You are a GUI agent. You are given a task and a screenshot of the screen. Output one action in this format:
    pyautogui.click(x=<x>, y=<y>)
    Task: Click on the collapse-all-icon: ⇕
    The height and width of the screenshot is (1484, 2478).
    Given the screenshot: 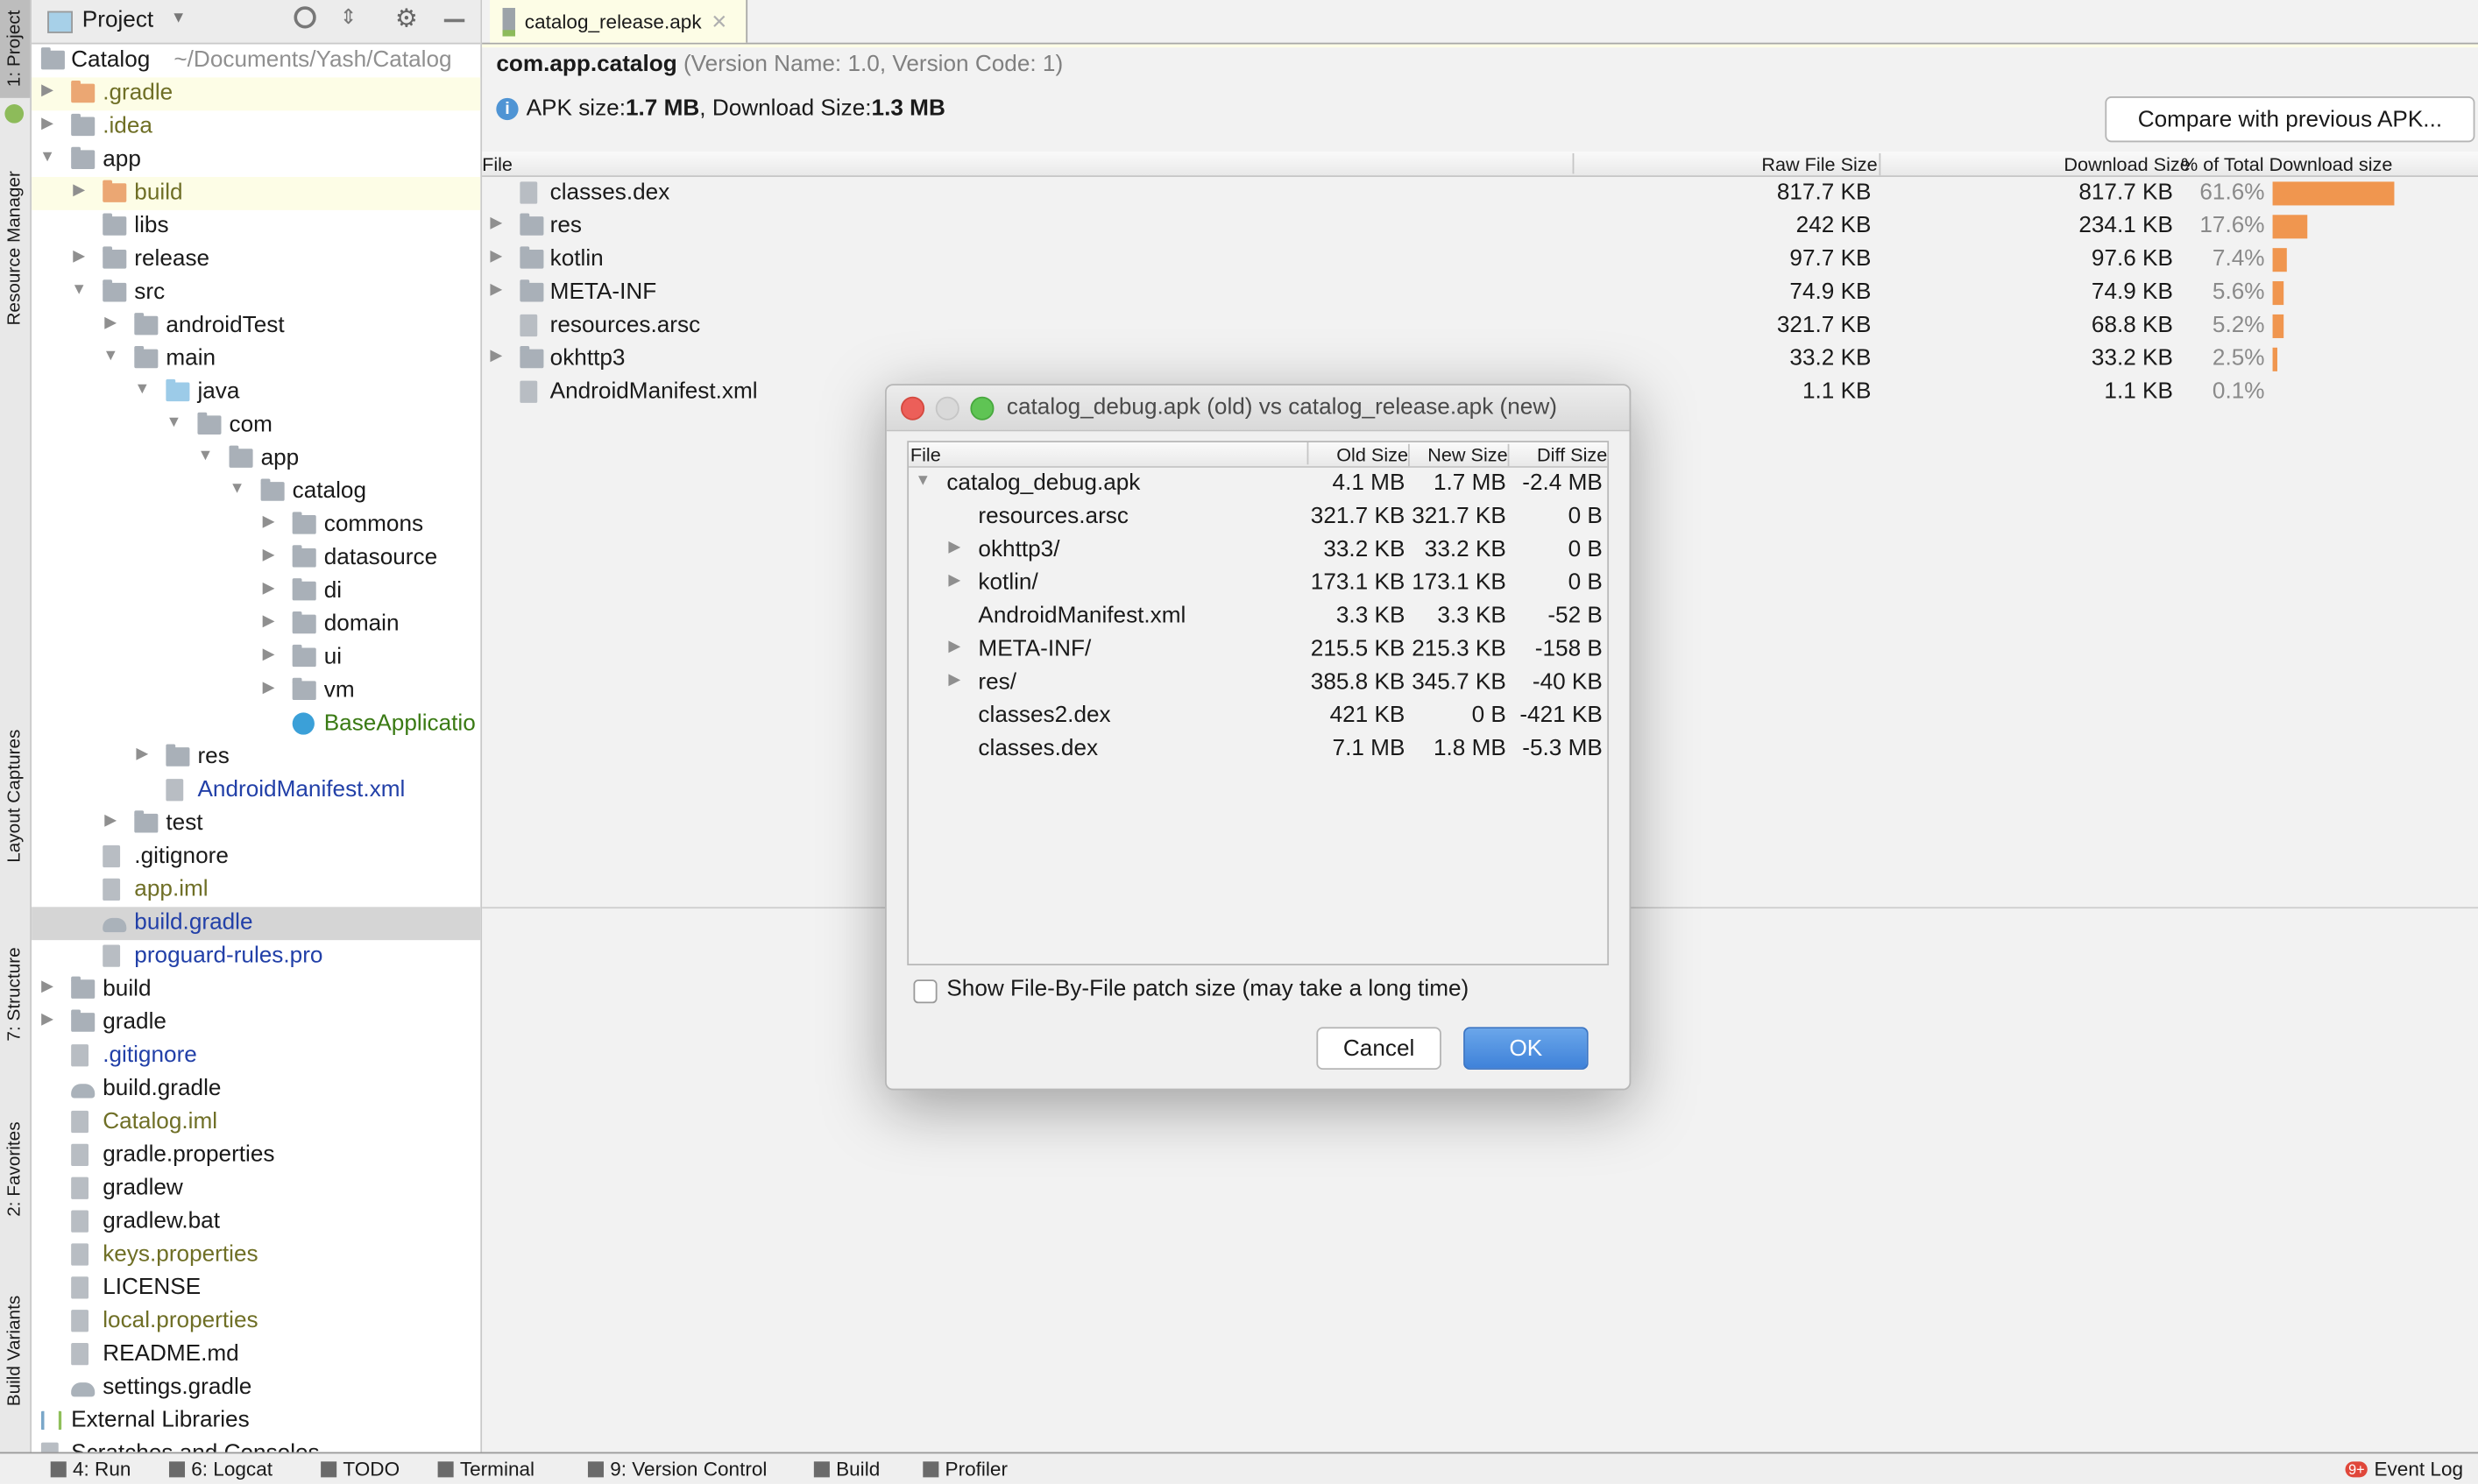 What is the action you would take?
    pyautogui.click(x=349, y=17)
    